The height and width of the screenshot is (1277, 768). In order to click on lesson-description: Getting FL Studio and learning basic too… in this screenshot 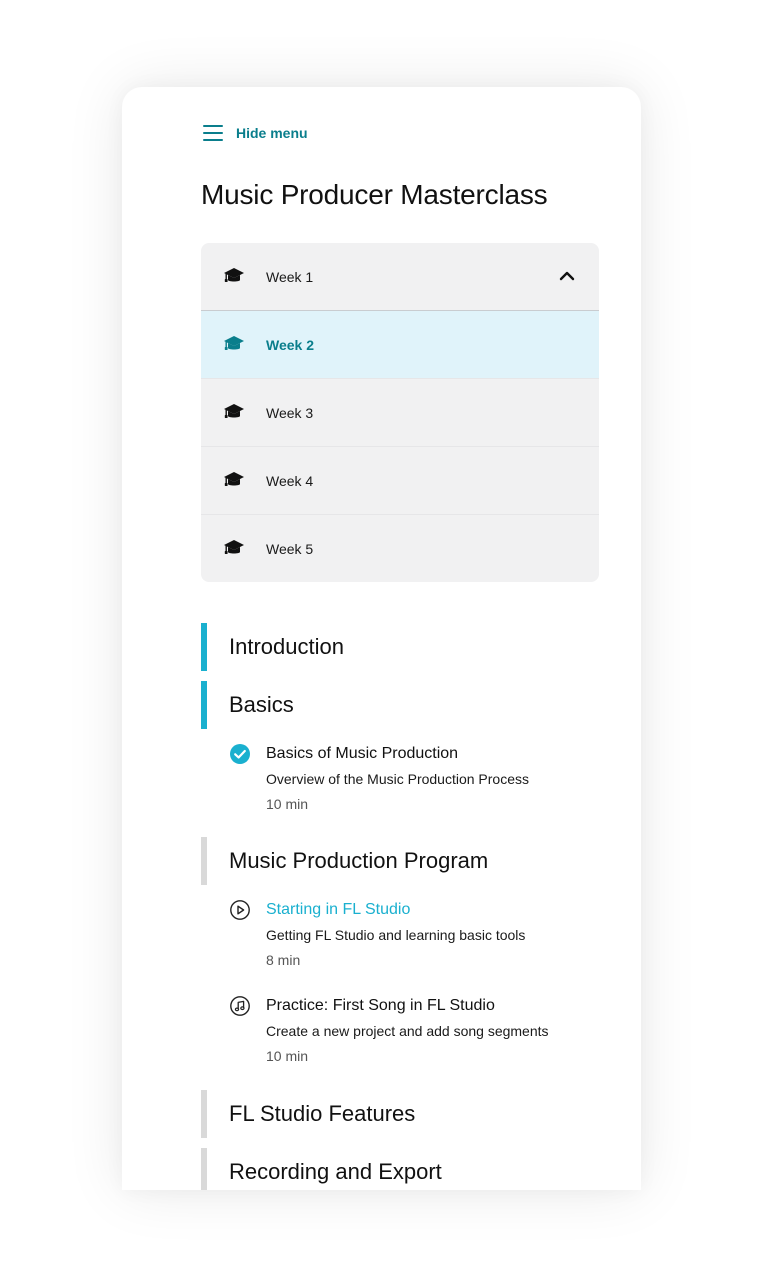, I will do `click(396, 935)`.